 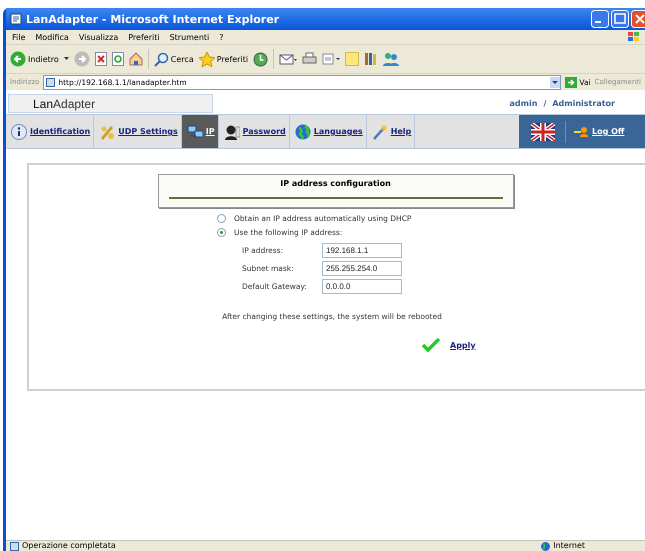 What do you see at coordinates (310, 59) in the screenshot?
I see `printer-icon` at bounding box center [310, 59].